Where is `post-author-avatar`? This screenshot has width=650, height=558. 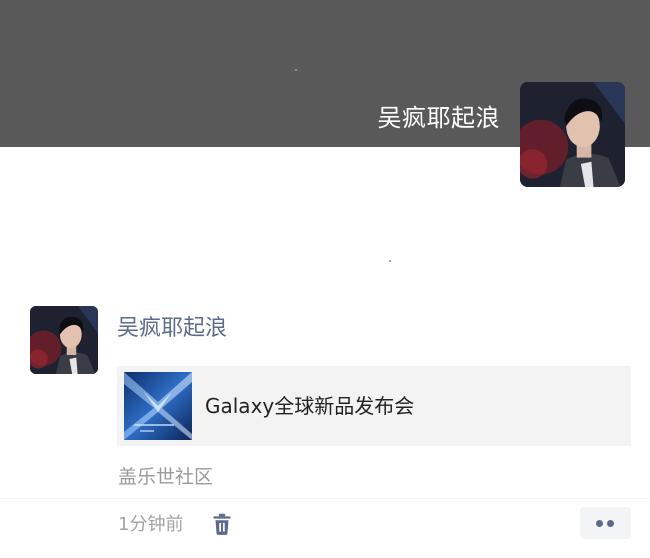 post-author-avatar is located at coordinates (64, 340).